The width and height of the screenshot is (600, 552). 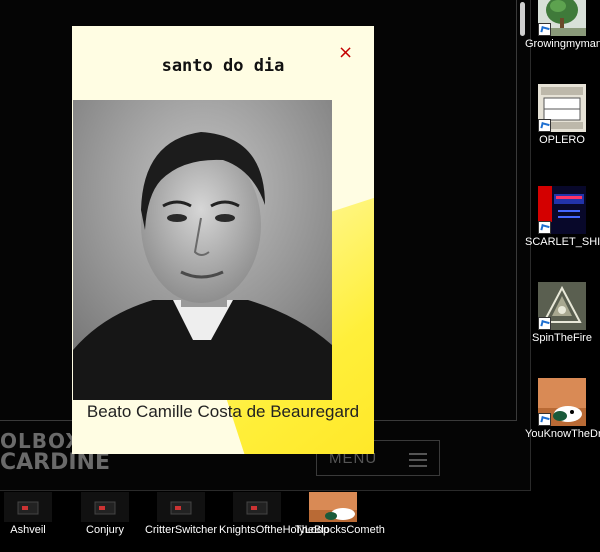 What do you see at coordinates (274, 530) in the screenshot?
I see `desktop-icon-label: KnightsOftheHolyLoop` at bounding box center [274, 530].